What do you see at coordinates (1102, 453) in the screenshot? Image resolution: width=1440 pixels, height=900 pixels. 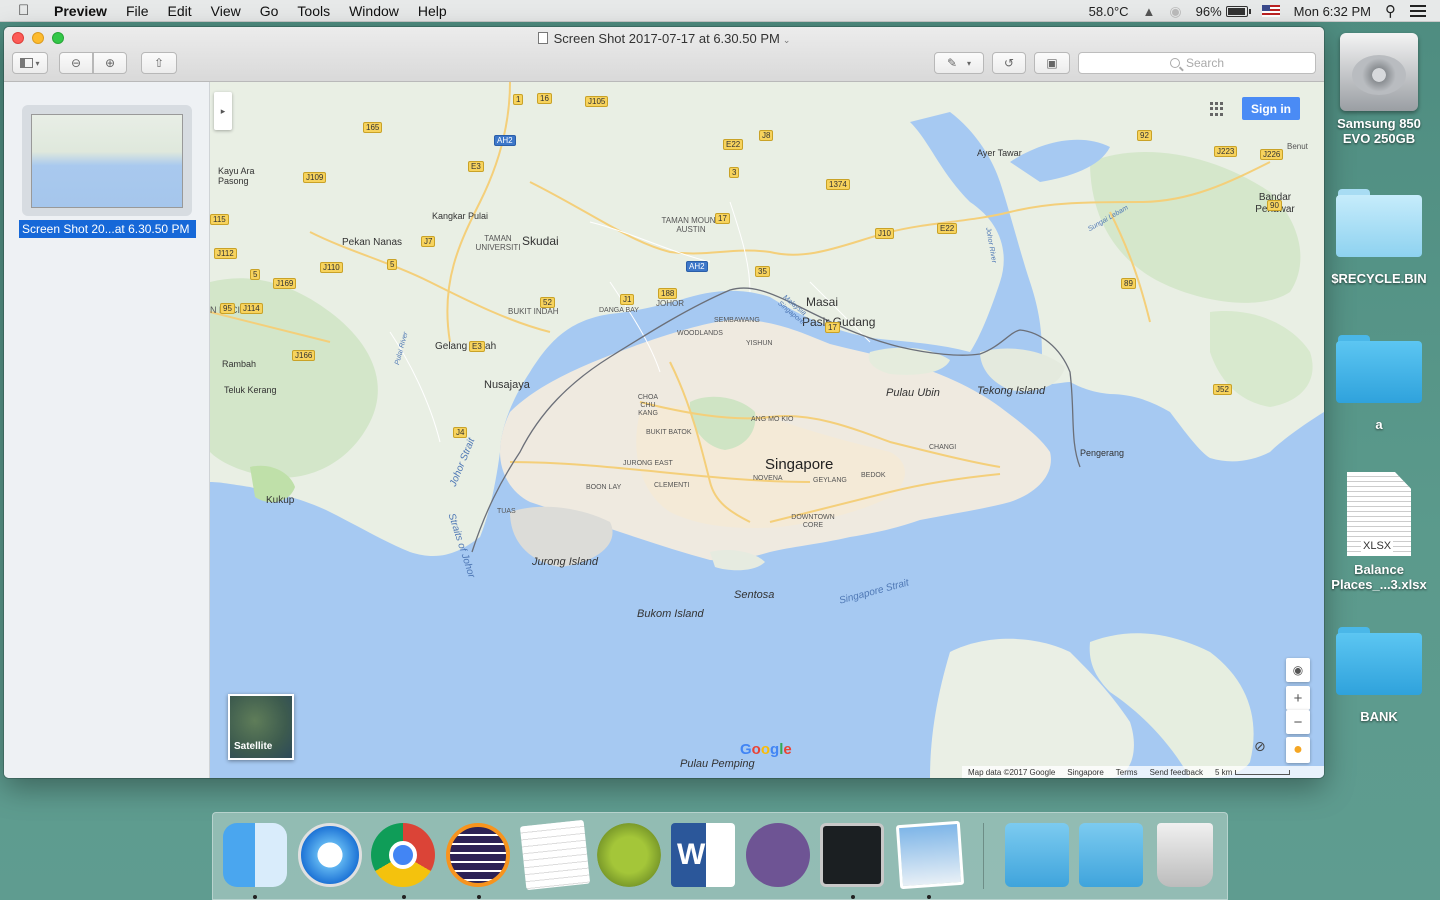 I see `label-pengerang: Pengerang` at bounding box center [1102, 453].